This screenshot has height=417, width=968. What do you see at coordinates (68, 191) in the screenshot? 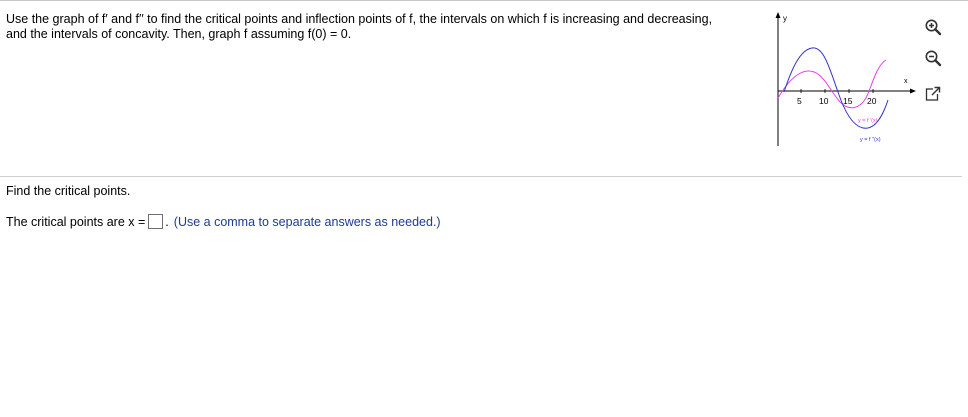
I see `part-title: Find the critical points.` at bounding box center [68, 191].